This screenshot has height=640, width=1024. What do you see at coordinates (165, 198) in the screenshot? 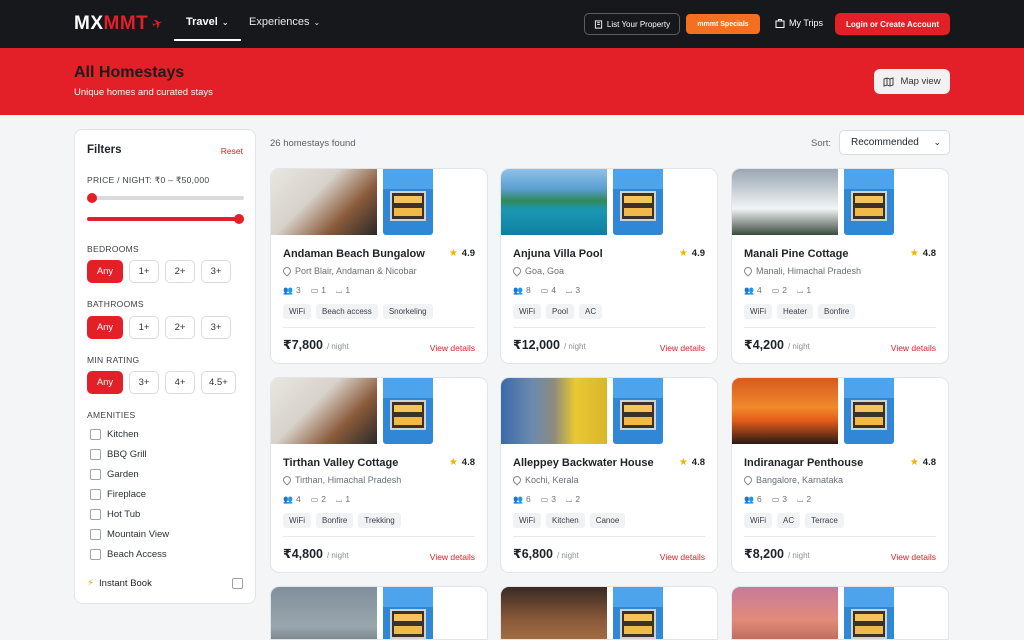
I see `price-min-slider` at bounding box center [165, 198].